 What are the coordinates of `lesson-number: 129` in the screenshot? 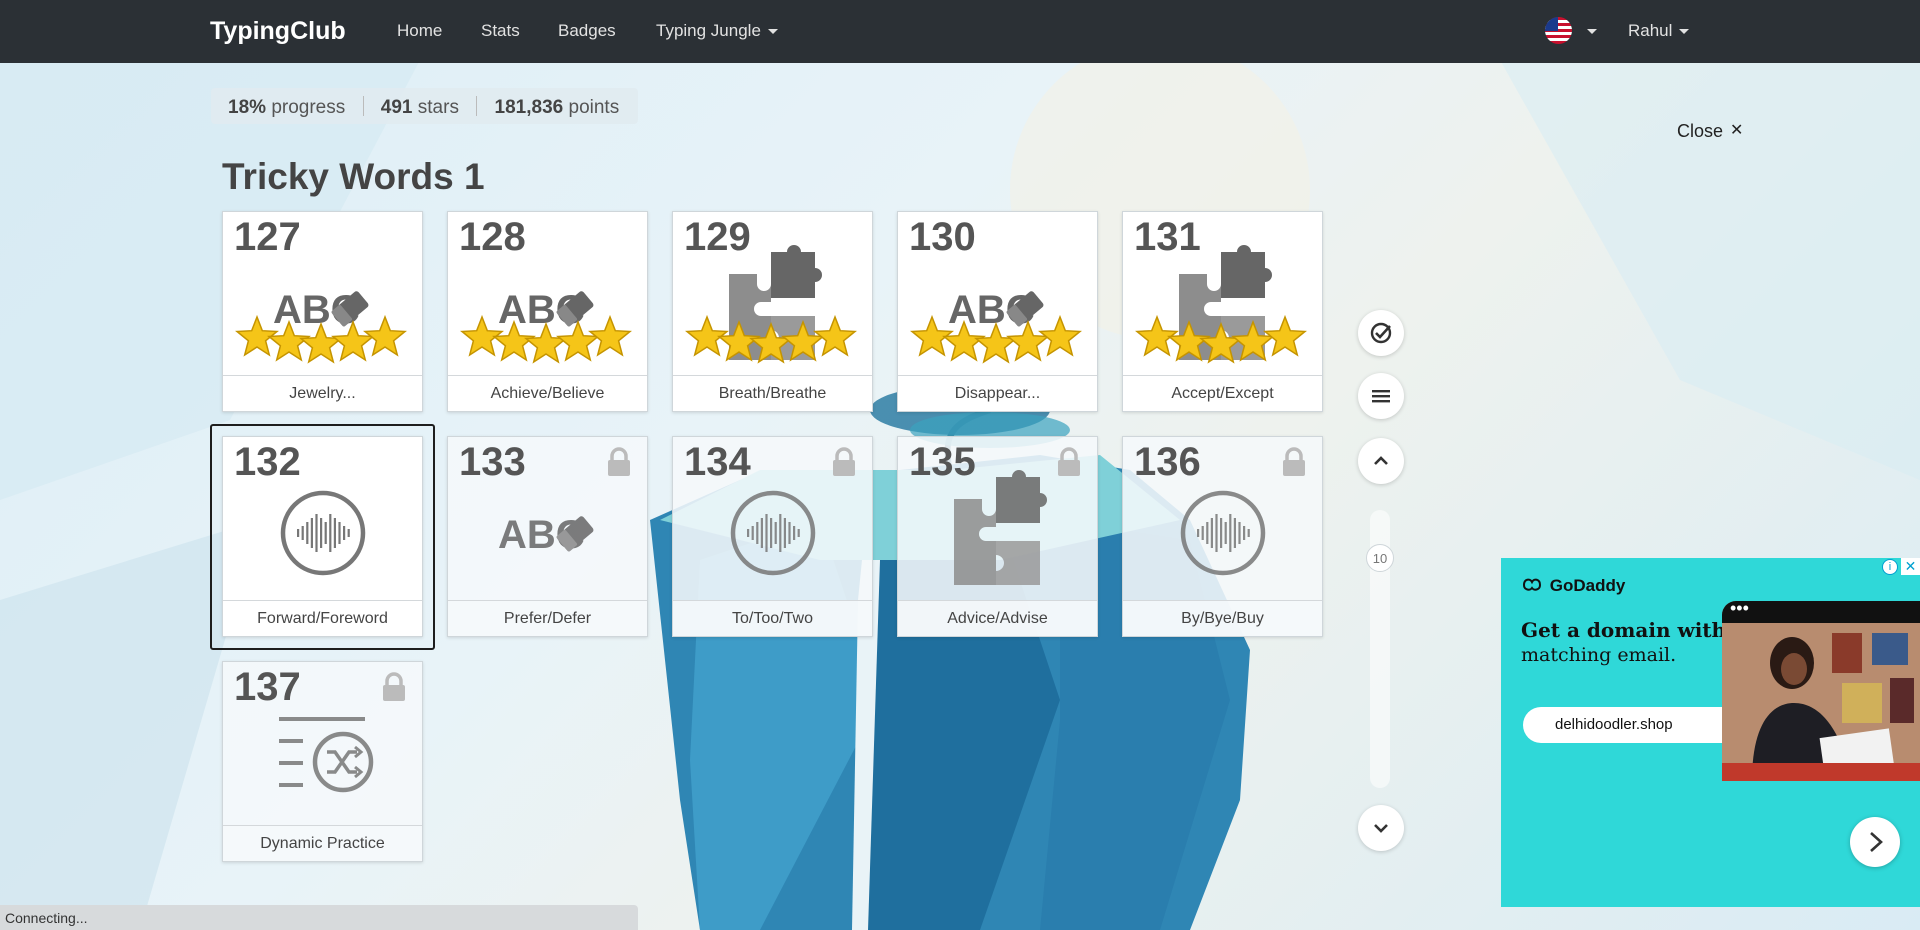 It's located at (717, 237).